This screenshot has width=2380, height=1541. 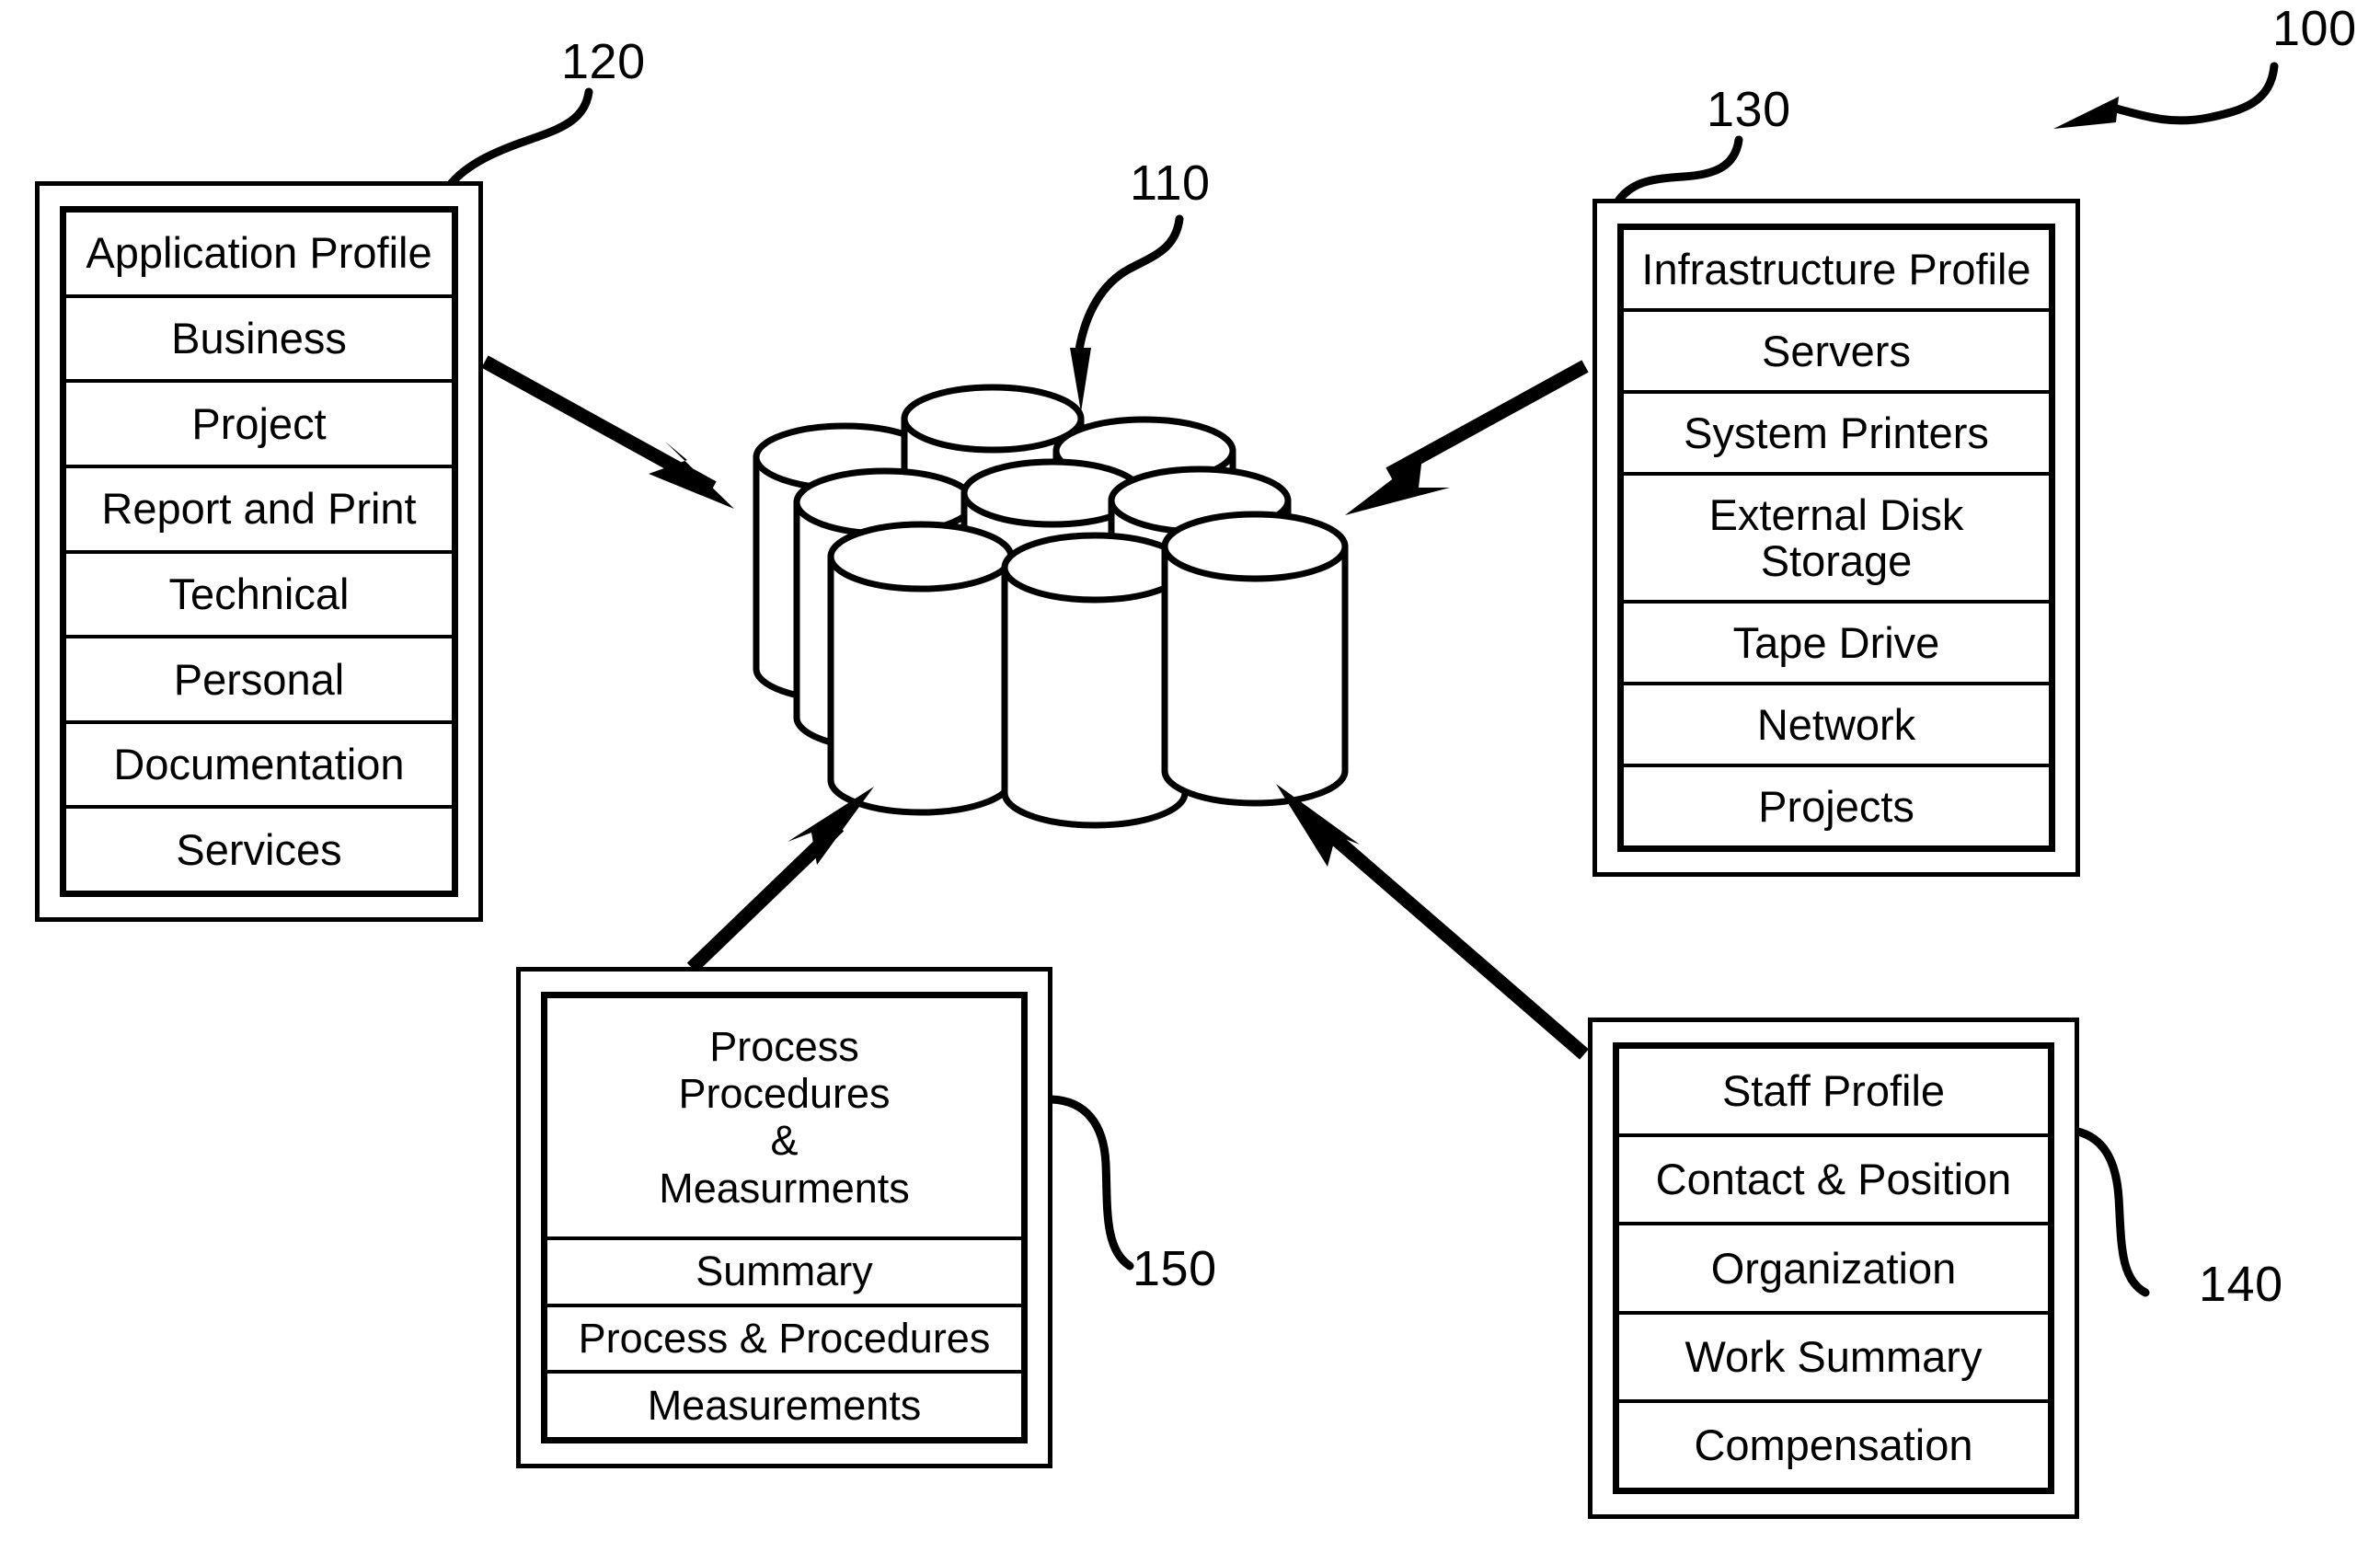 I want to click on staff-profile-row: Compensation, so click(x=1833, y=1444).